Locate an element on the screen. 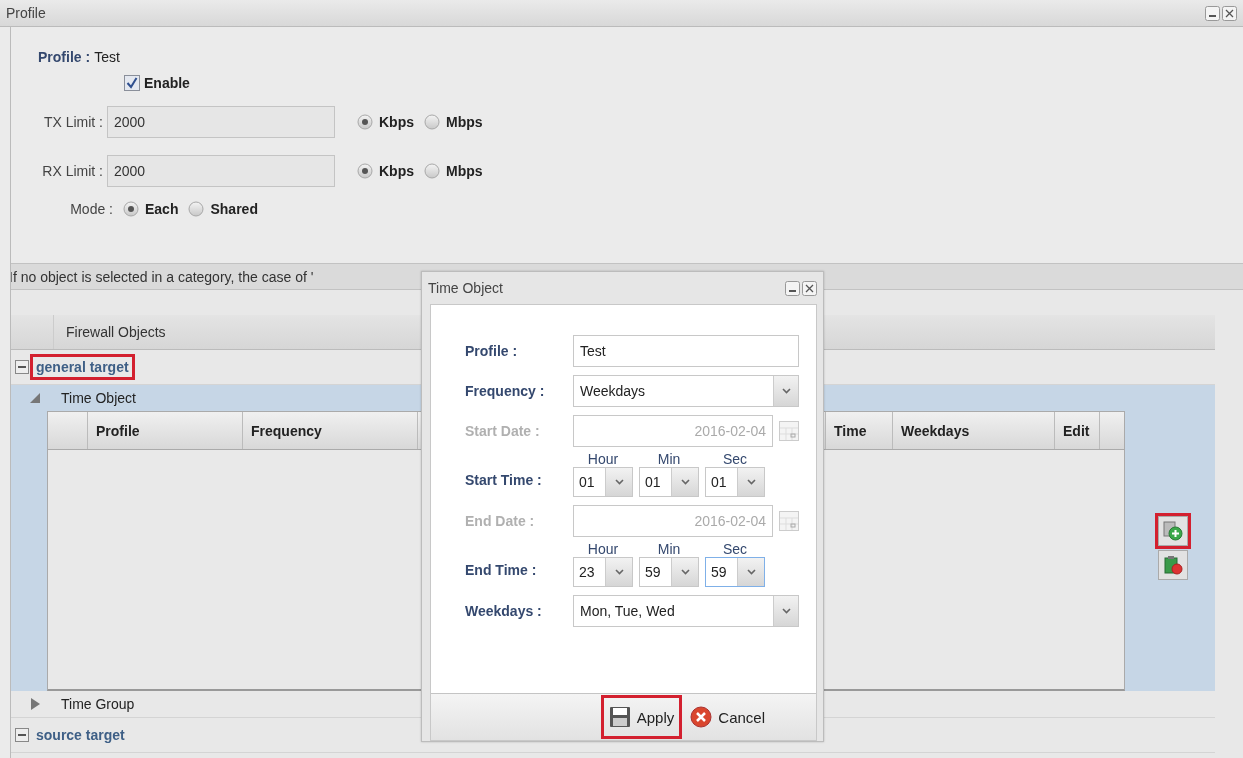 Image resolution: width=1243 pixels, height=758 pixels. dropdown: Mon, Tue, Wed is located at coordinates (686, 611).